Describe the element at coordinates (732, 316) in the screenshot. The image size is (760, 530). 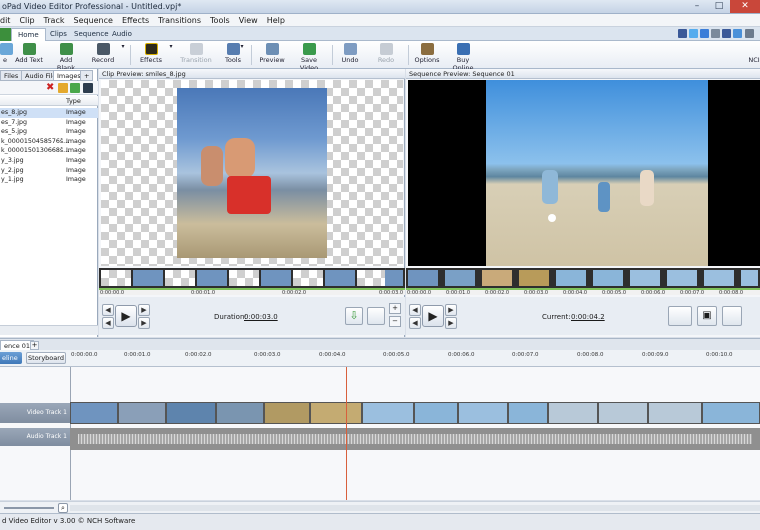
I see `fullscreen-button` at that location.